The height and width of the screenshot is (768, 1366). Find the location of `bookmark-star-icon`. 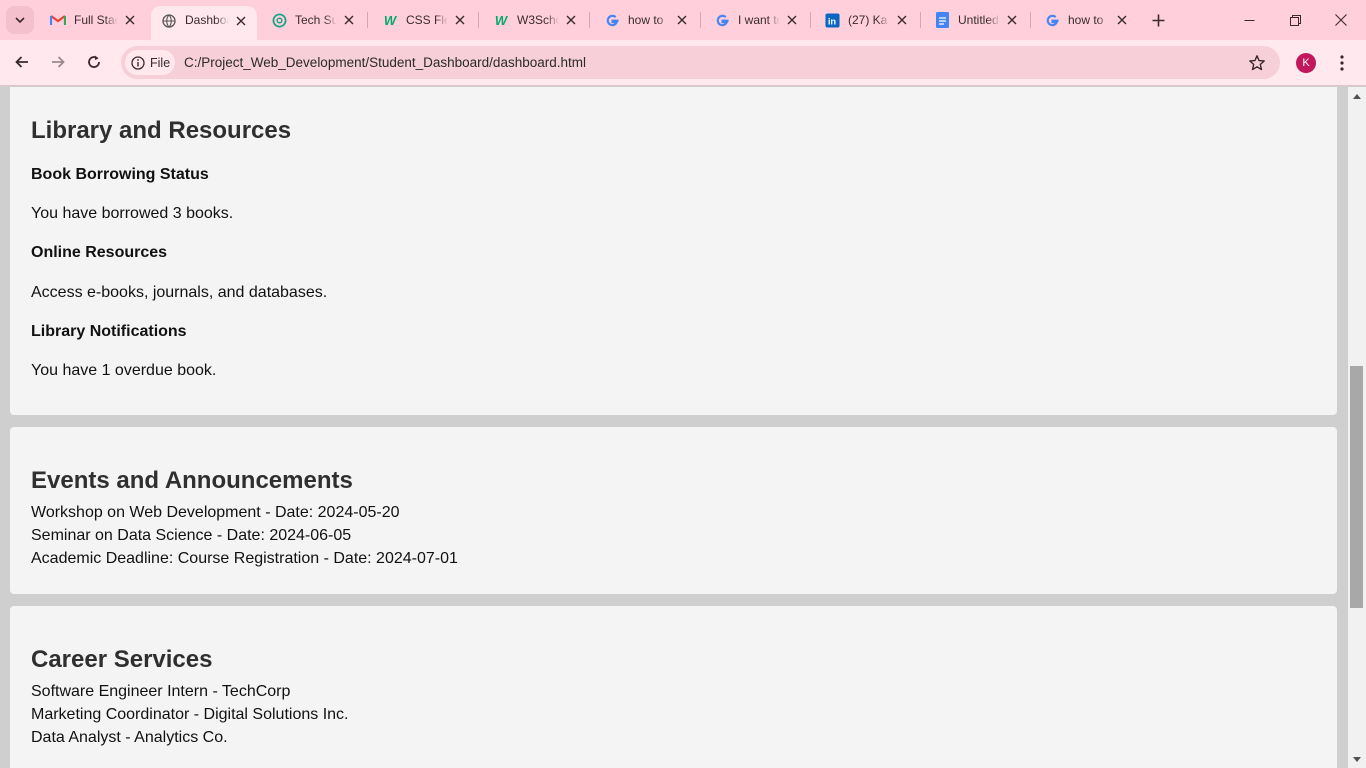

bookmark-star-icon is located at coordinates (1257, 63).